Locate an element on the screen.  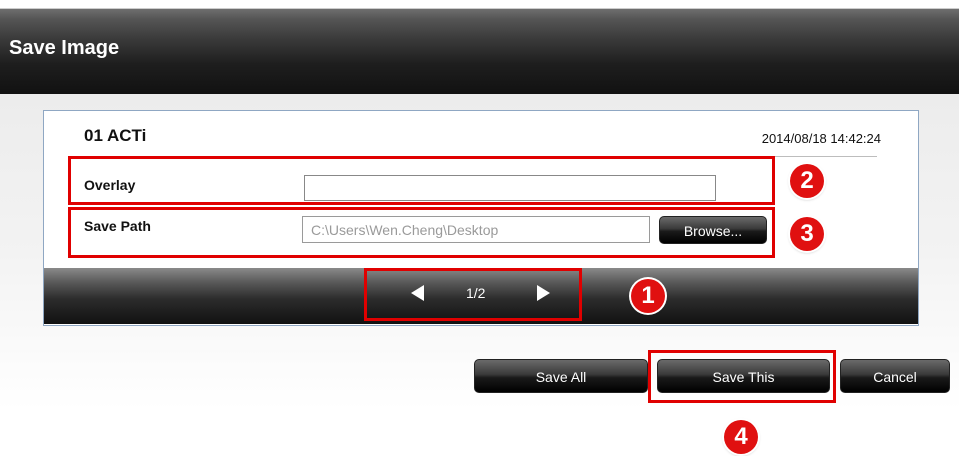
highlight-box-navigation is located at coordinates (473, 294).